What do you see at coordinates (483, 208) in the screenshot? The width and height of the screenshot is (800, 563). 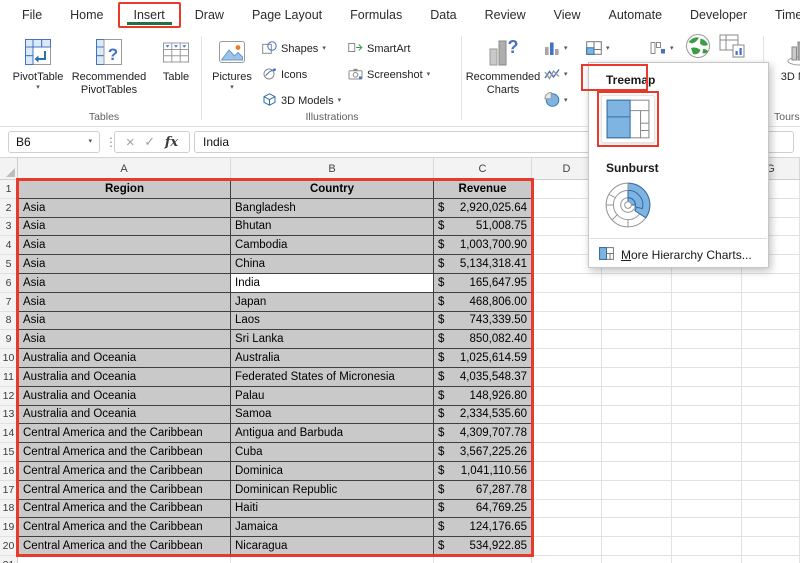 I see `cell: $2,920,025.64` at bounding box center [483, 208].